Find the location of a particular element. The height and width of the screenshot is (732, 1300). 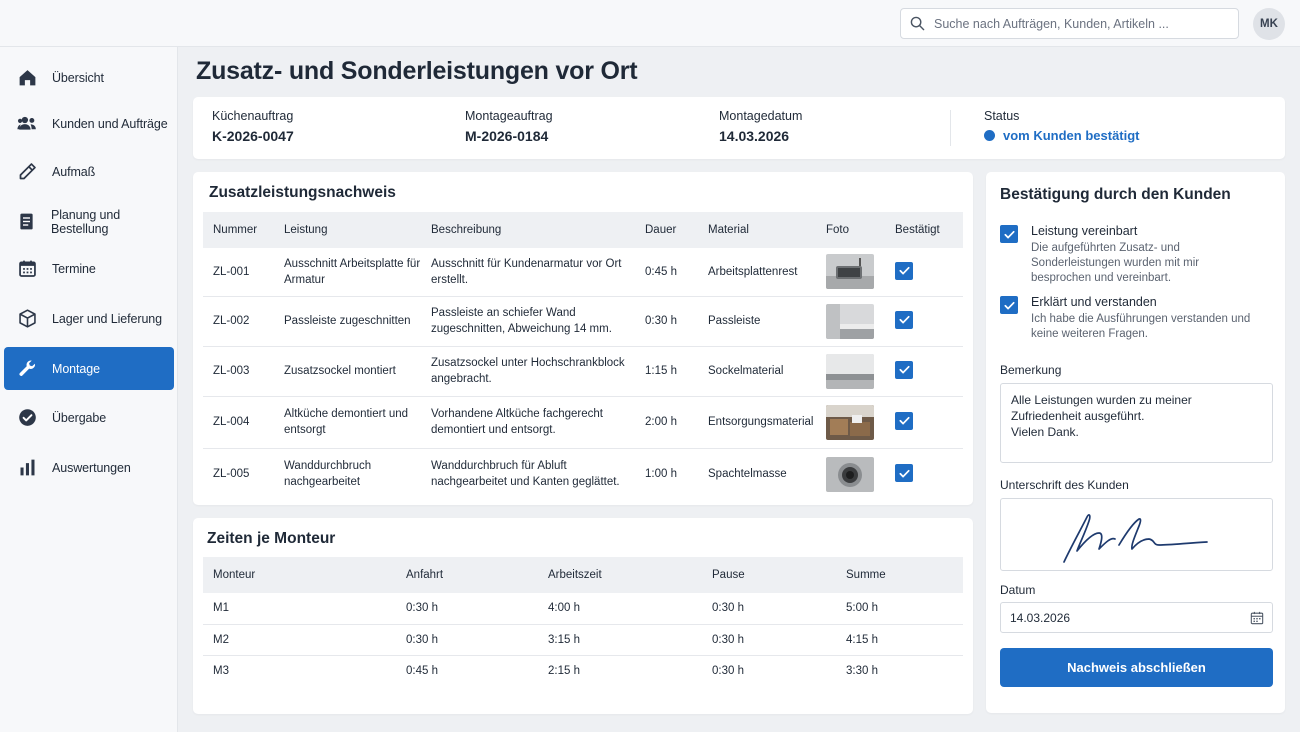

cell-duration: 1:00 h is located at coordinates (661, 474).